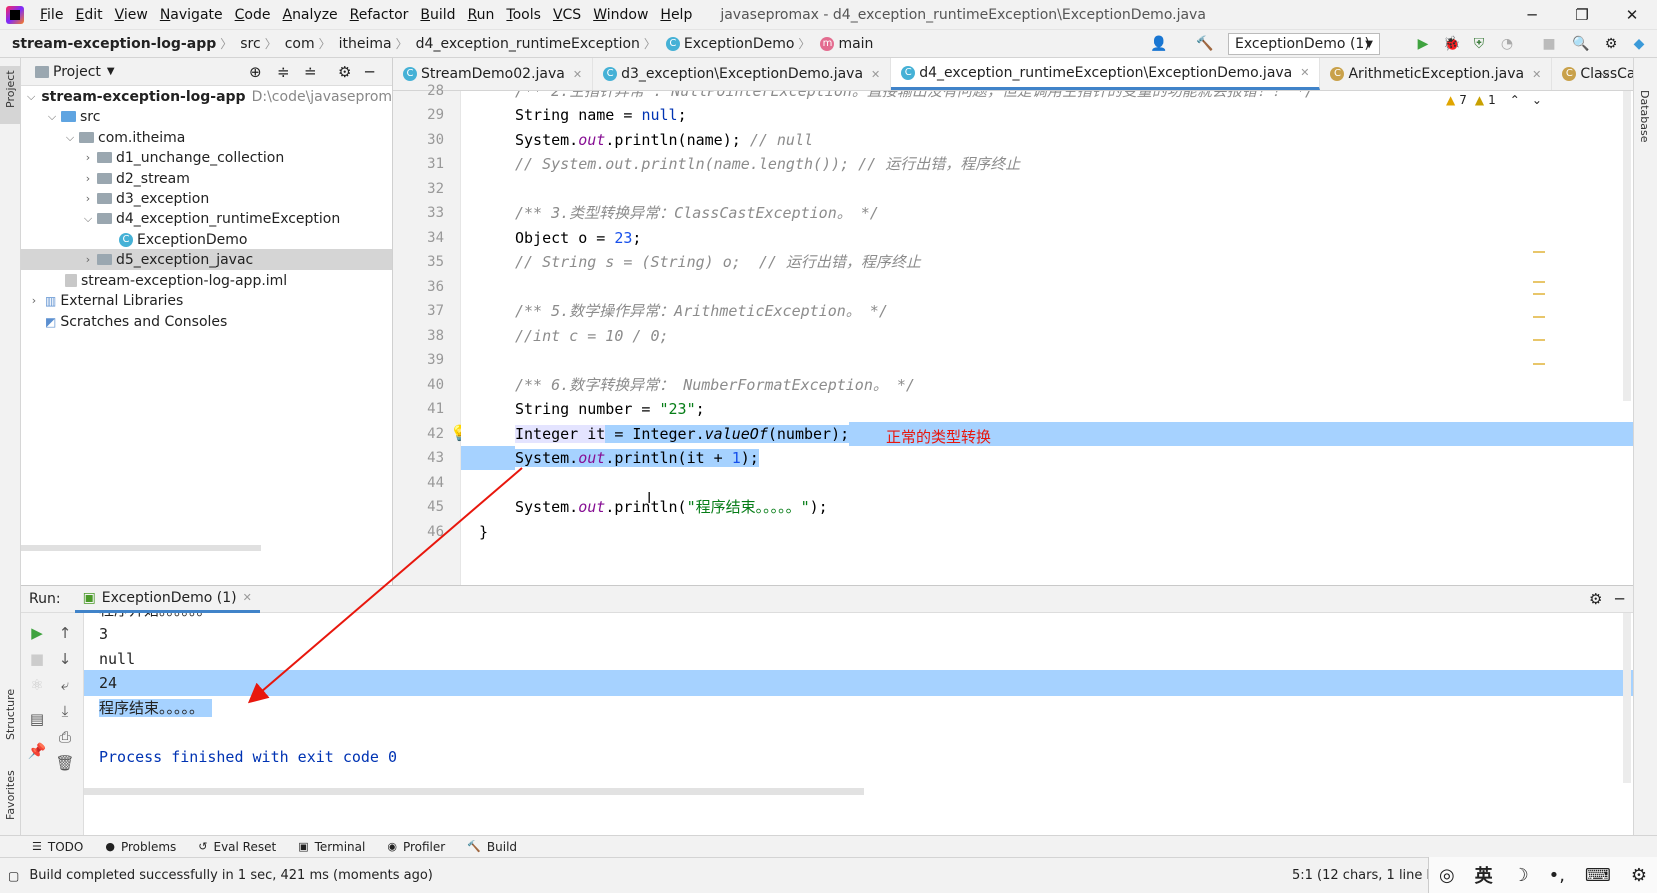 The height and width of the screenshot is (893, 1657). What do you see at coordinates (37, 633) in the screenshot?
I see `rerun-icon: ▶` at bounding box center [37, 633].